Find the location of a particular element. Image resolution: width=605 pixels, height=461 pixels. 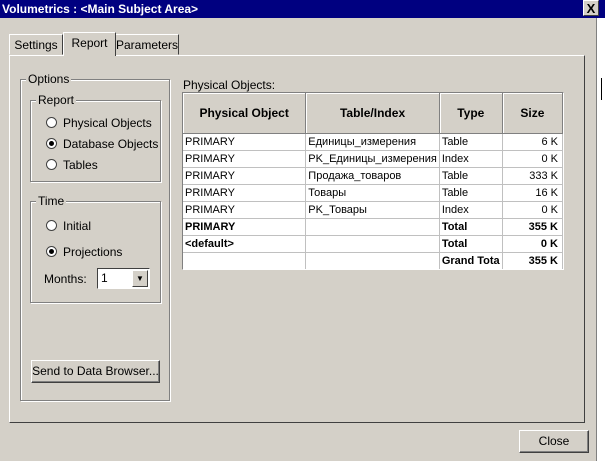

cell-table-index: Товары is located at coordinates (372, 193).